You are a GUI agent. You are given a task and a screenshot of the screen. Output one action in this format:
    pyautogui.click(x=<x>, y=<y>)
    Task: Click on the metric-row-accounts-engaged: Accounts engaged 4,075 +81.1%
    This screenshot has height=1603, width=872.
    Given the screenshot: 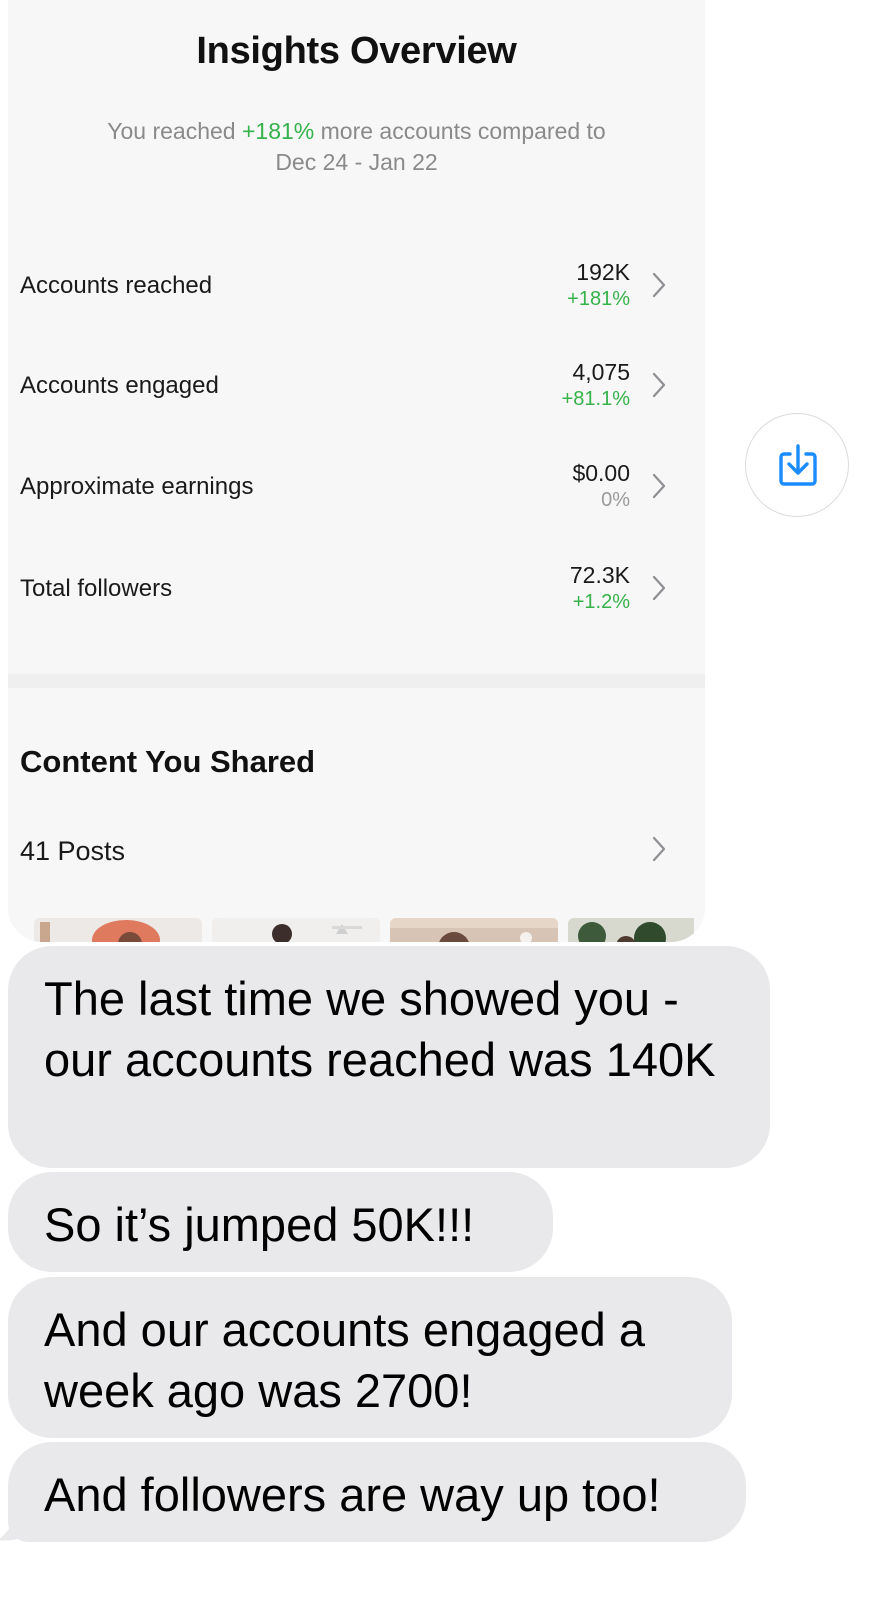 What is the action you would take?
    pyautogui.click(x=356, y=393)
    